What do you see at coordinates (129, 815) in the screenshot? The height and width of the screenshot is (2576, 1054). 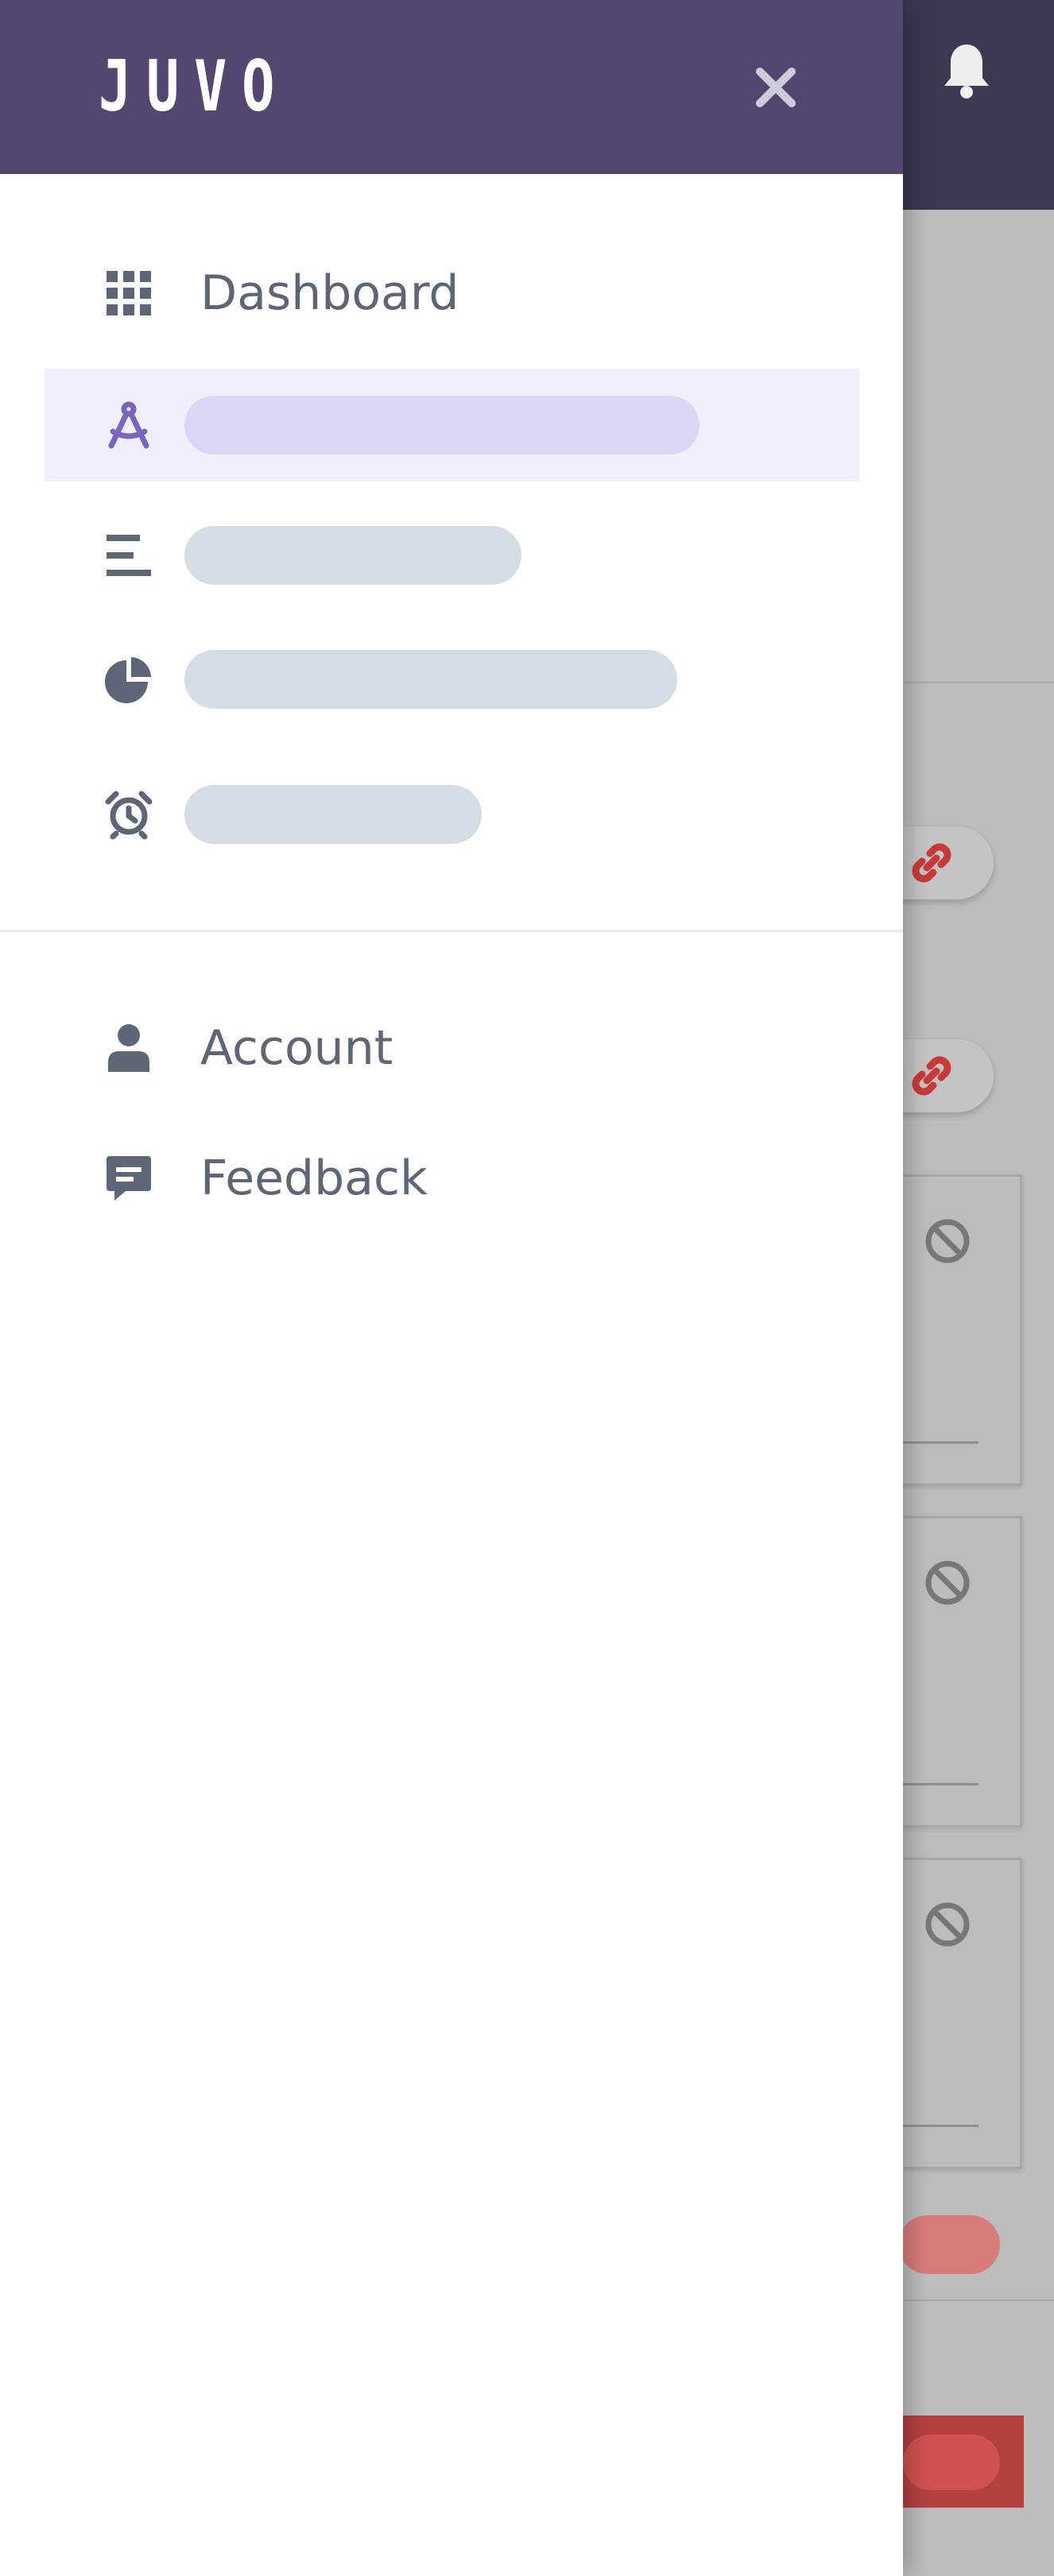 I see `alarm-clock-icon` at bounding box center [129, 815].